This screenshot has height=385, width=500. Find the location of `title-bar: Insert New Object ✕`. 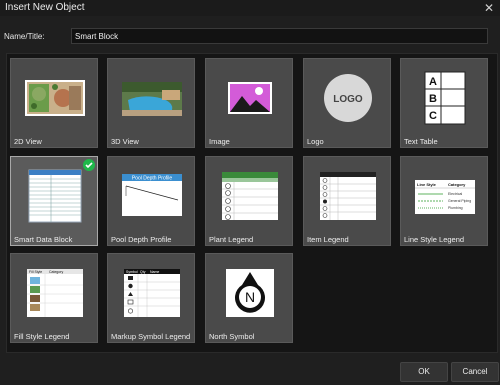

title-bar: Insert New Object ✕ is located at coordinates (250, 8).